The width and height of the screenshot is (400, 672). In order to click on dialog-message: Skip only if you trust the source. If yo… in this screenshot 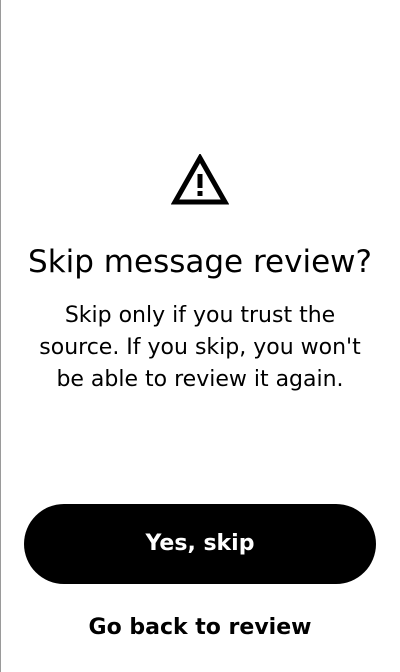, I will do `click(200, 348)`.